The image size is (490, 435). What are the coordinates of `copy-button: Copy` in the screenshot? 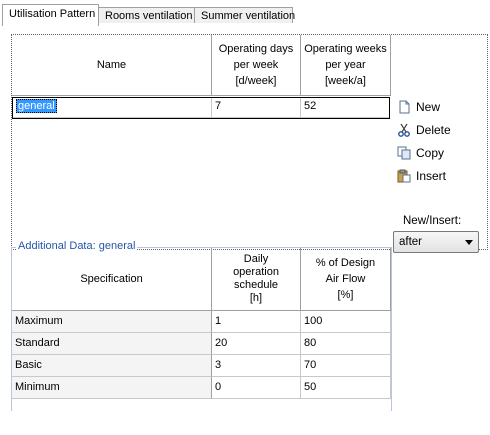 It's located at (420, 153).